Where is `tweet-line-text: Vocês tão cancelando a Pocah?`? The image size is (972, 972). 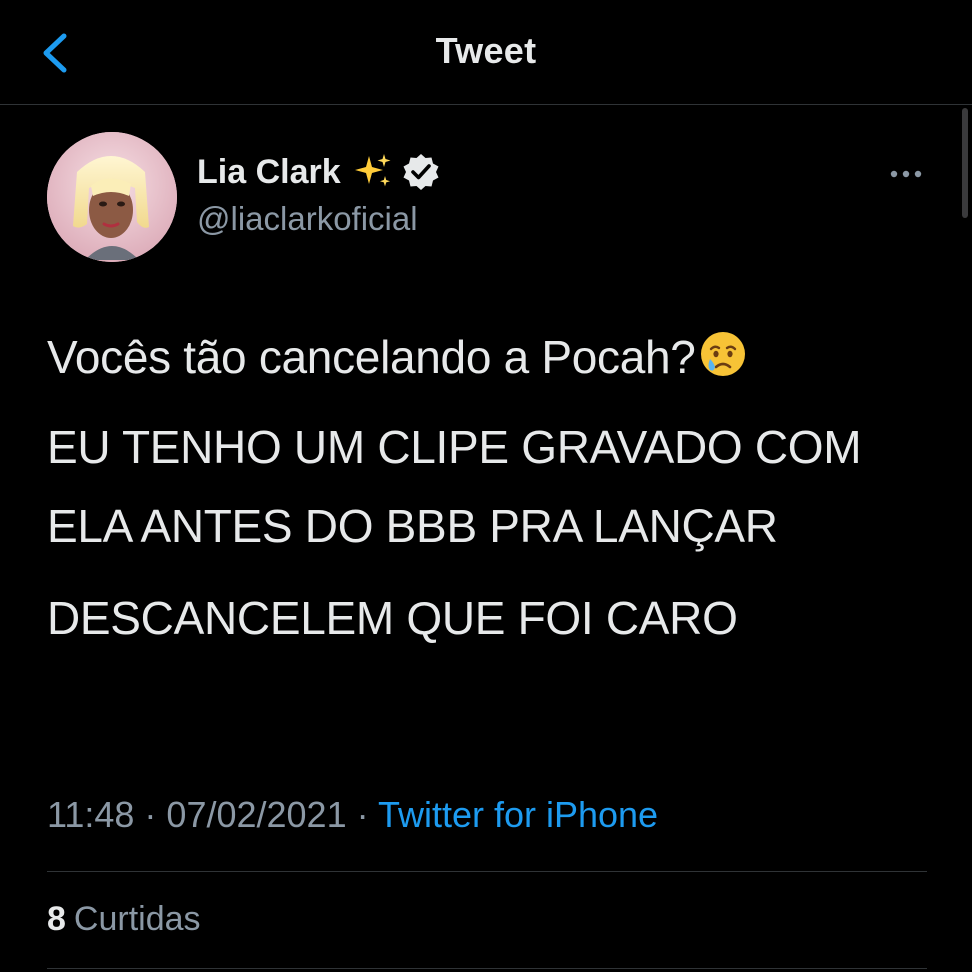 tweet-line-text: Vocês tão cancelando a Pocah? is located at coordinates (371, 357).